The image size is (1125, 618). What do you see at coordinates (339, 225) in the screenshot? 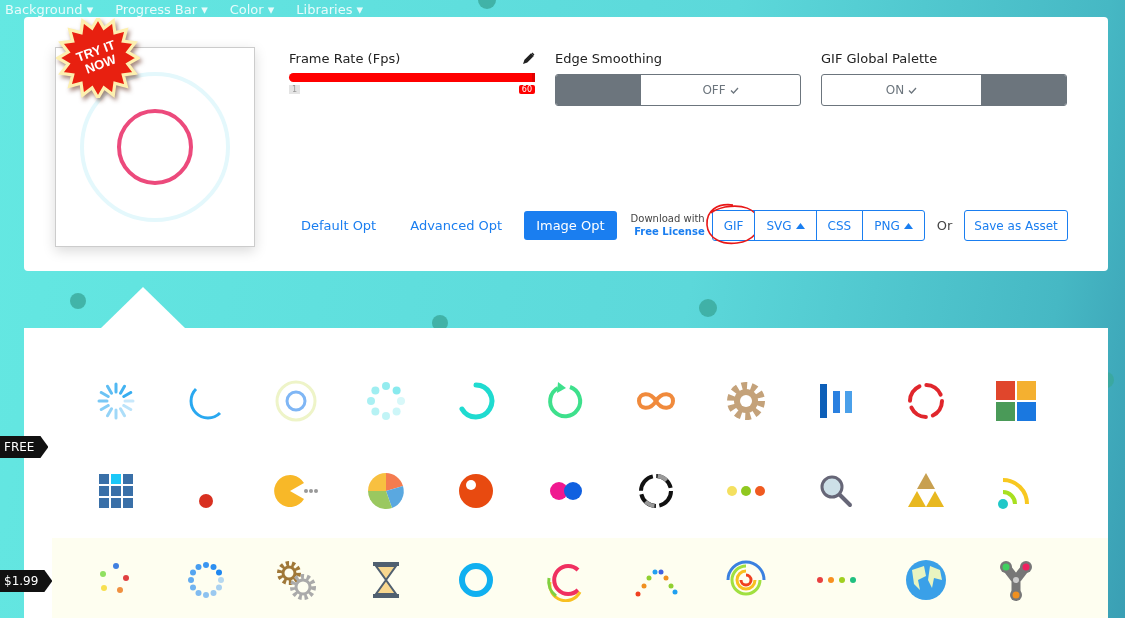
I see `option-tab: Default Opt` at bounding box center [339, 225].